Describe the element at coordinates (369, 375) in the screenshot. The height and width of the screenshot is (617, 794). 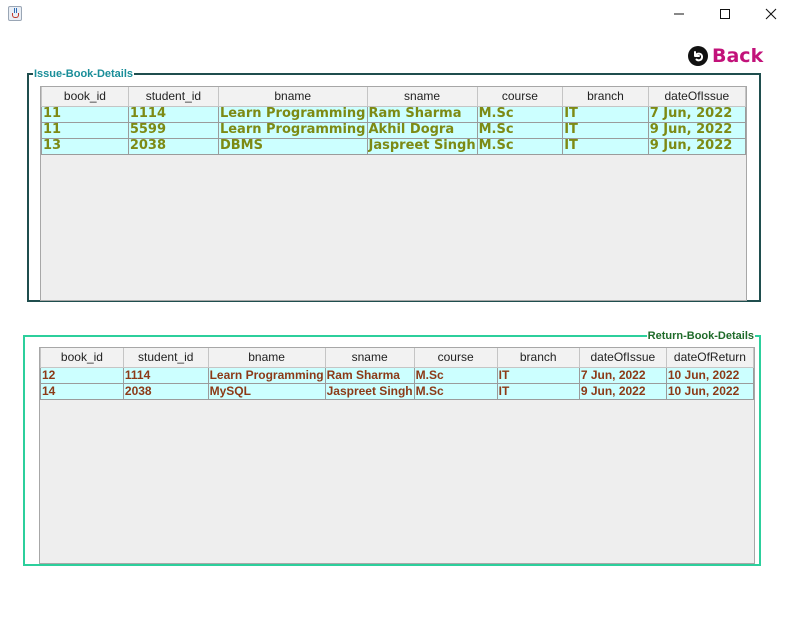
I see `return-cell-sname: Ram Sharma` at that location.